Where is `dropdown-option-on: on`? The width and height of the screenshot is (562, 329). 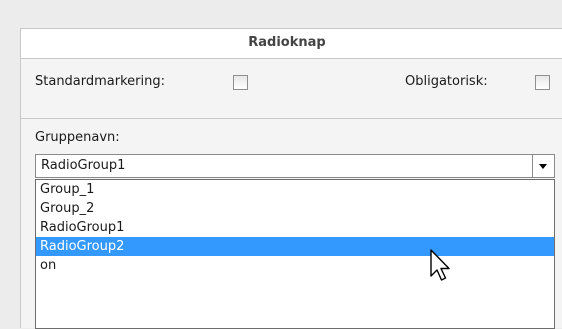 dropdown-option-on: on is located at coordinates (295, 265).